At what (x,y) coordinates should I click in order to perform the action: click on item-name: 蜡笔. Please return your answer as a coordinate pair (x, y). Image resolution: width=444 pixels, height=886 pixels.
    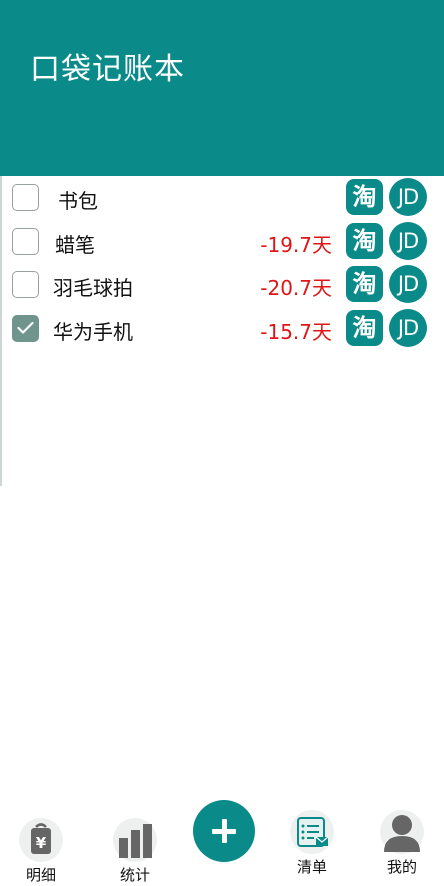
    Looking at the image, I should click on (75, 245).